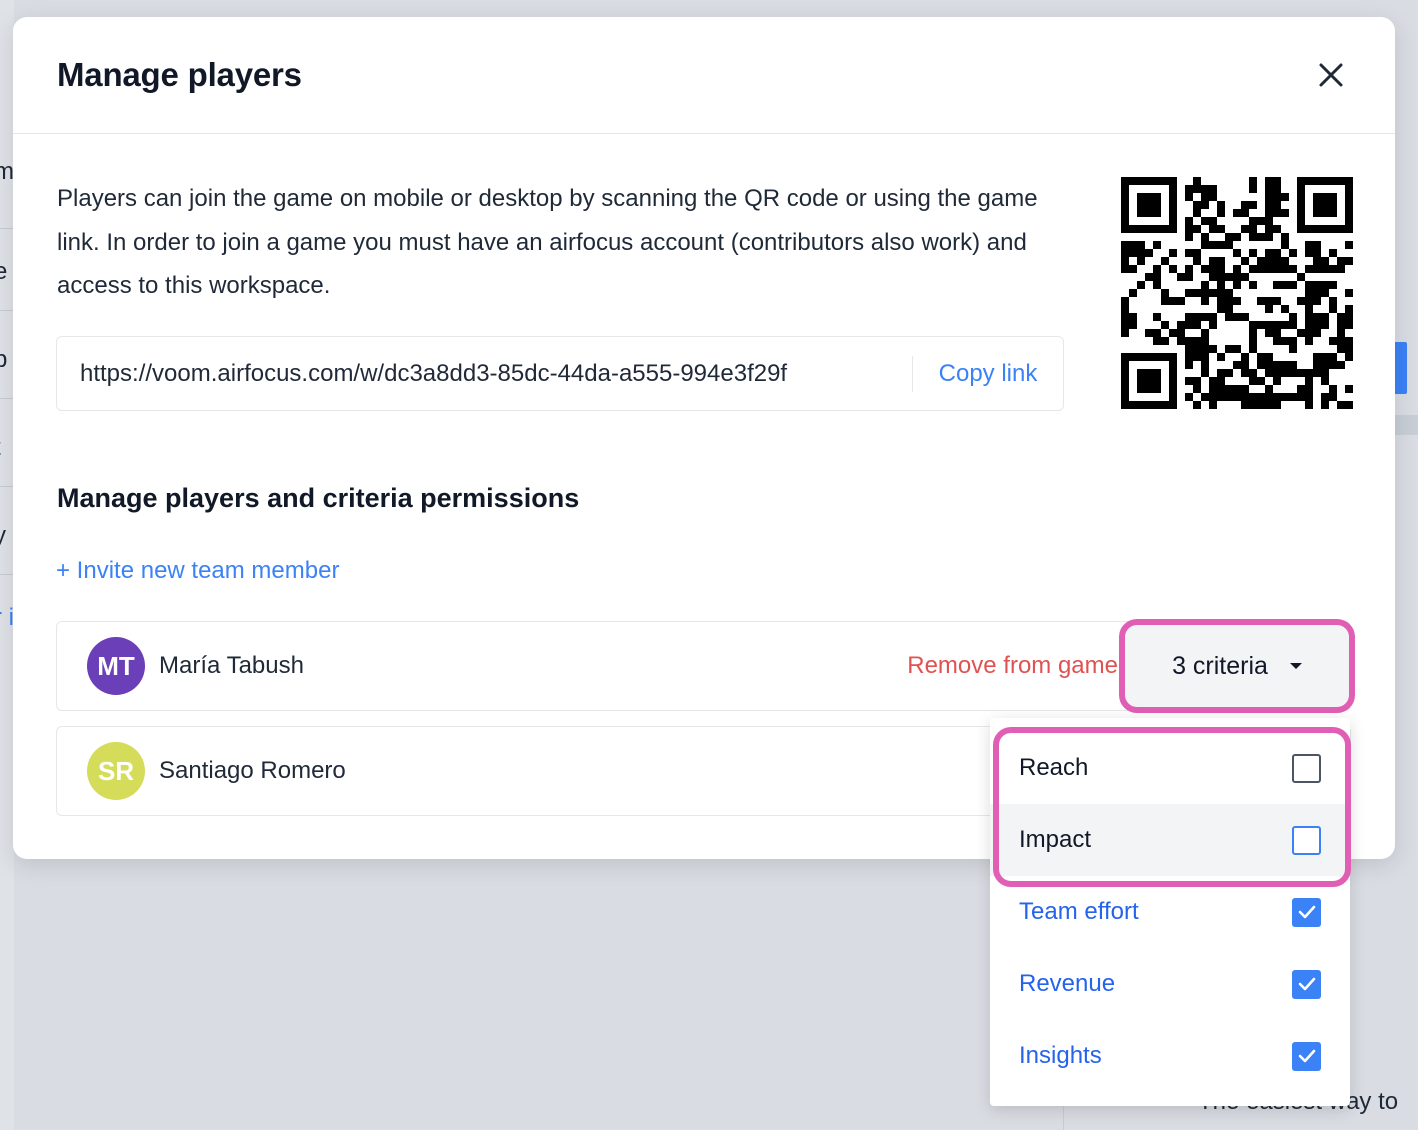 Image resolution: width=1418 pixels, height=1130 pixels. What do you see at coordinates (7, 228) in the screenshot?
I see `background-divider` at bounding box center [7, 228].